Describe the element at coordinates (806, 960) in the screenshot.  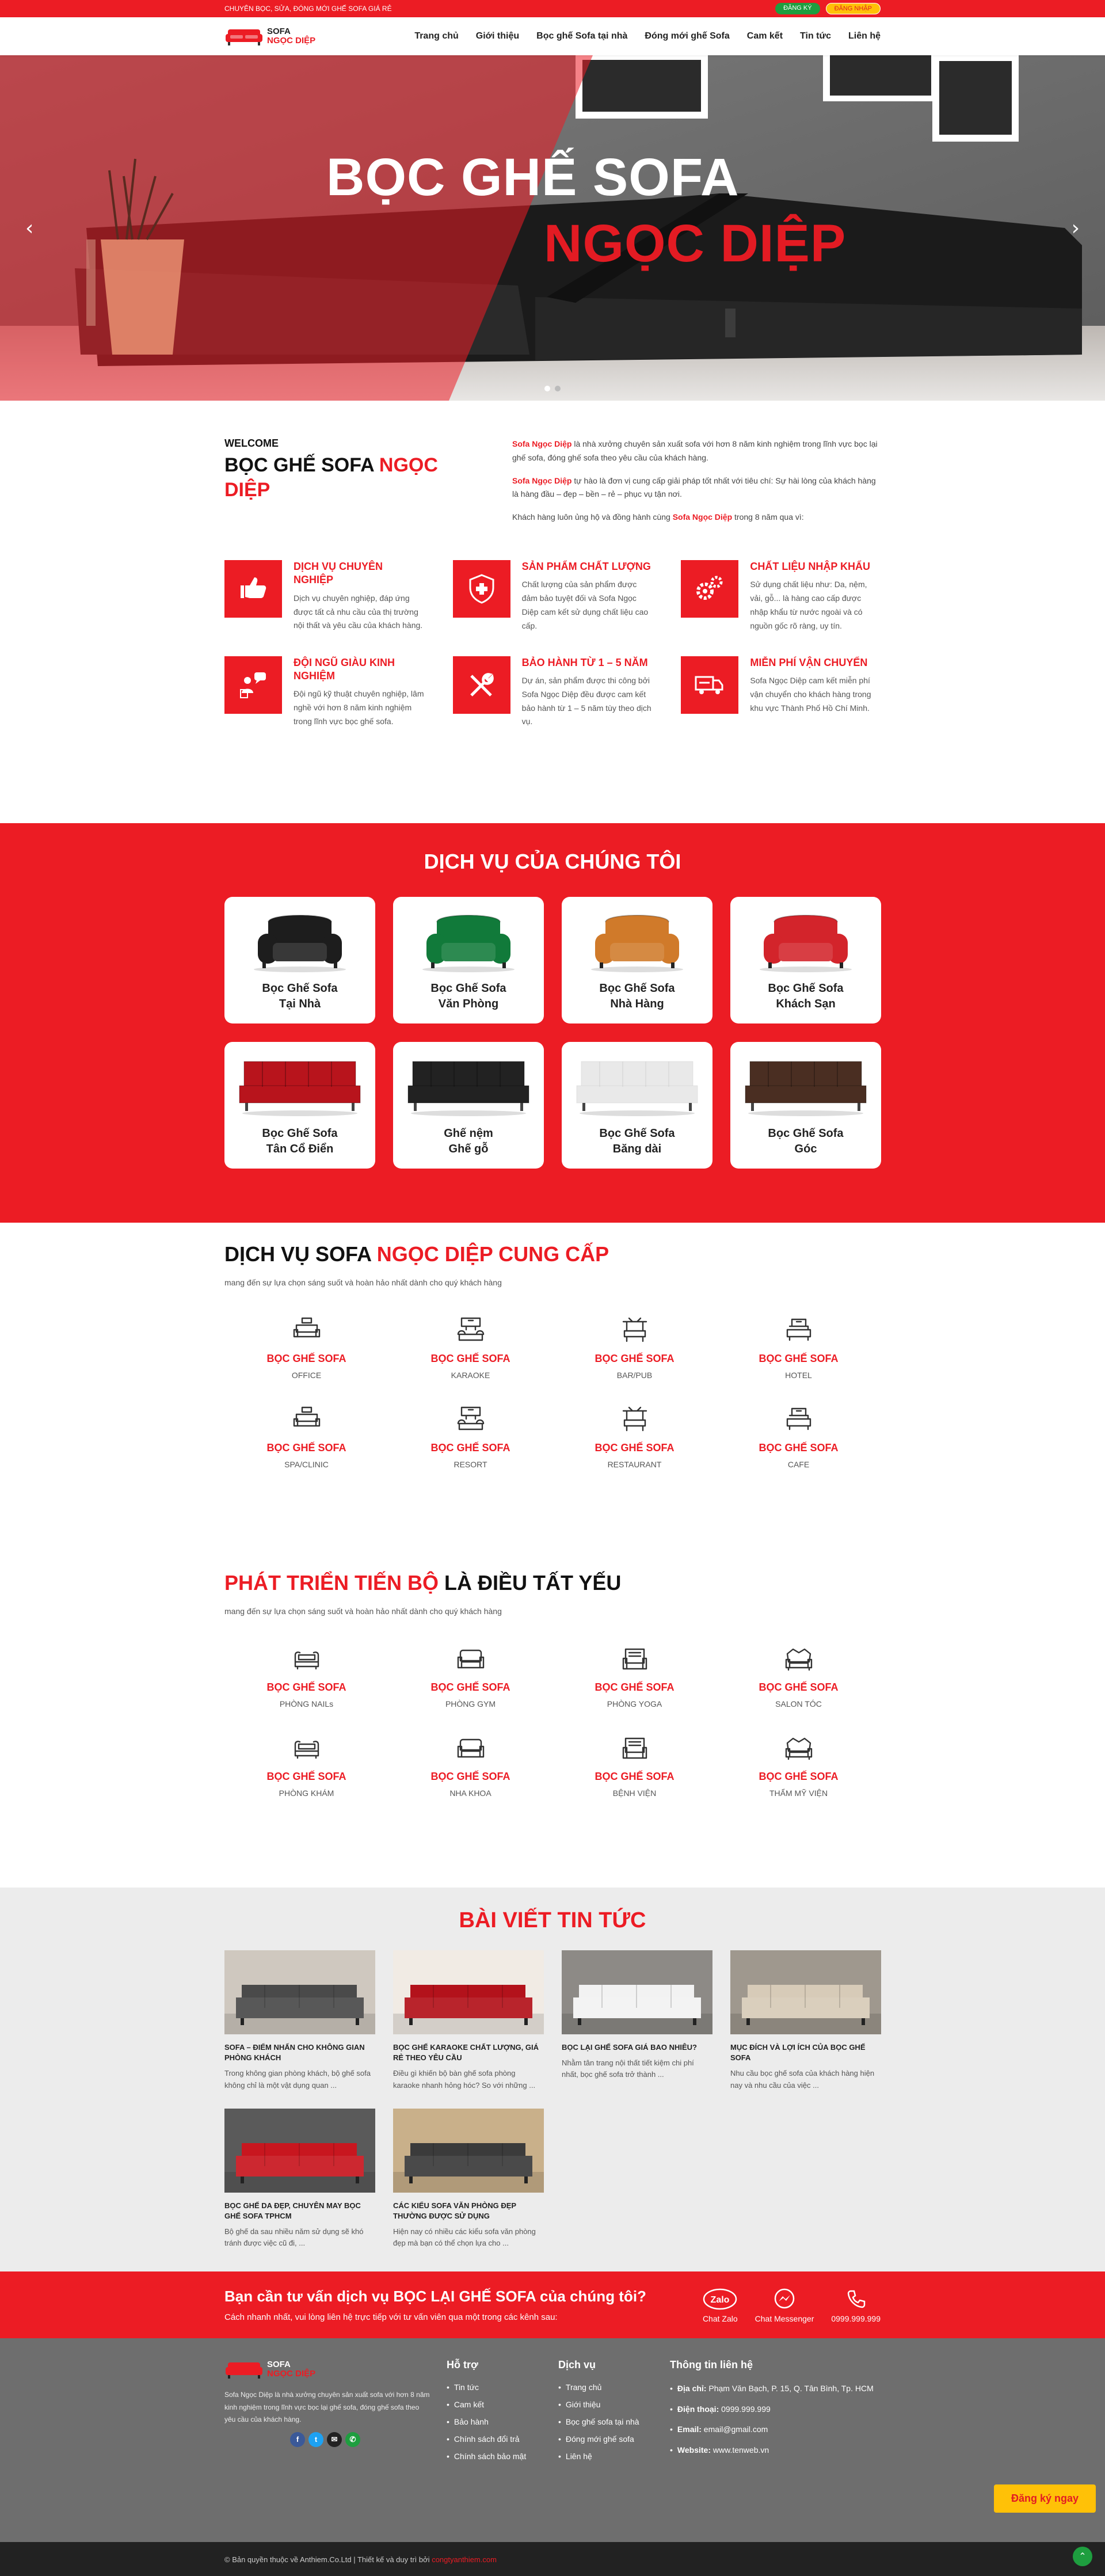
I see `service-card: Bọc Ghế Sofa Khách Sạn` at that location.